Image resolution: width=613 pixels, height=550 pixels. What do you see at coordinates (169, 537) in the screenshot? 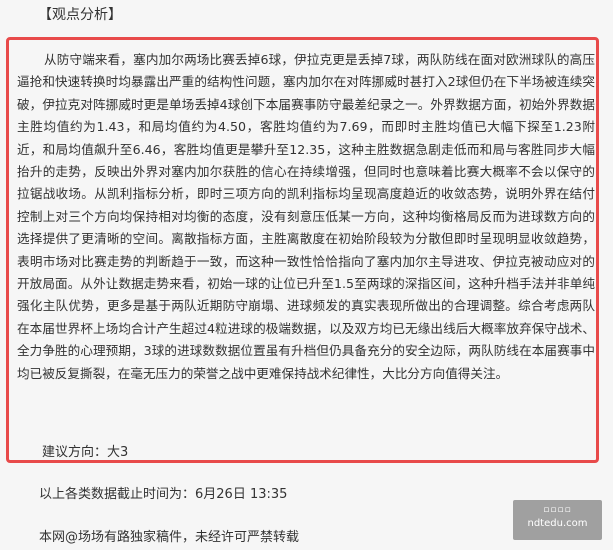
I see `copyright-notice: 本网@场场有路独家稿件，未经许可严禁转载` at bounding box center [169, 537].